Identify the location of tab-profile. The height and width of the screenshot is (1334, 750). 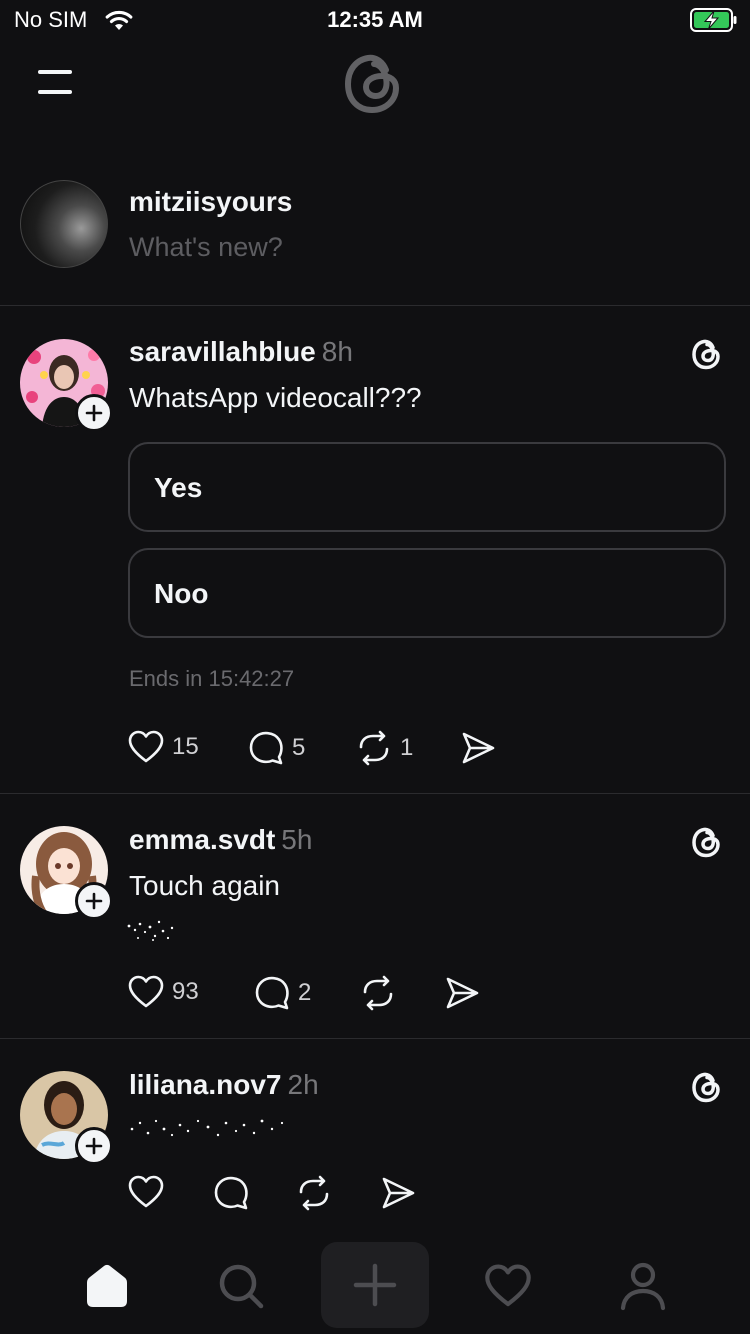
(643, 1286).